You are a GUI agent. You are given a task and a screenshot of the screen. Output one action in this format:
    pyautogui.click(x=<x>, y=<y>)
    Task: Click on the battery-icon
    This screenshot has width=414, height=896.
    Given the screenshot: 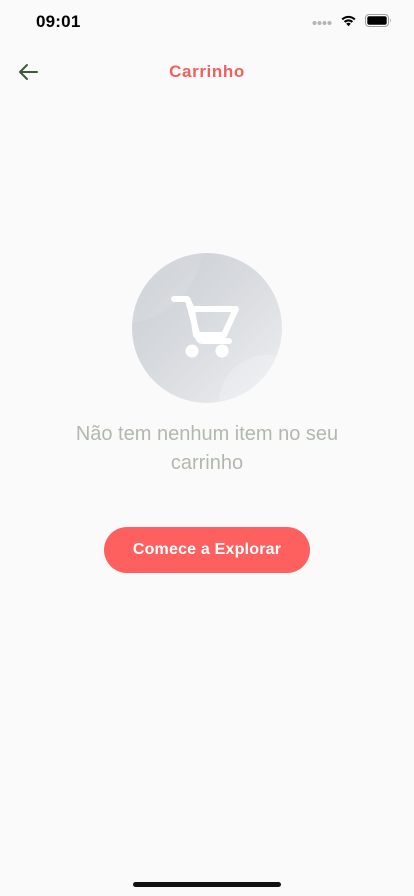 What is the action you would take?
    pyautogui.click(x=378, y=23)
    